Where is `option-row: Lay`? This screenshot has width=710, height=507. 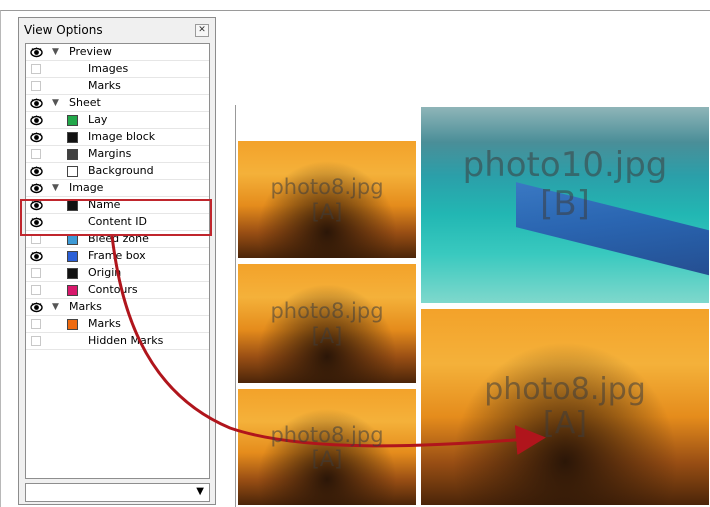 option-row: Lay is located at coordinates (117, 120).